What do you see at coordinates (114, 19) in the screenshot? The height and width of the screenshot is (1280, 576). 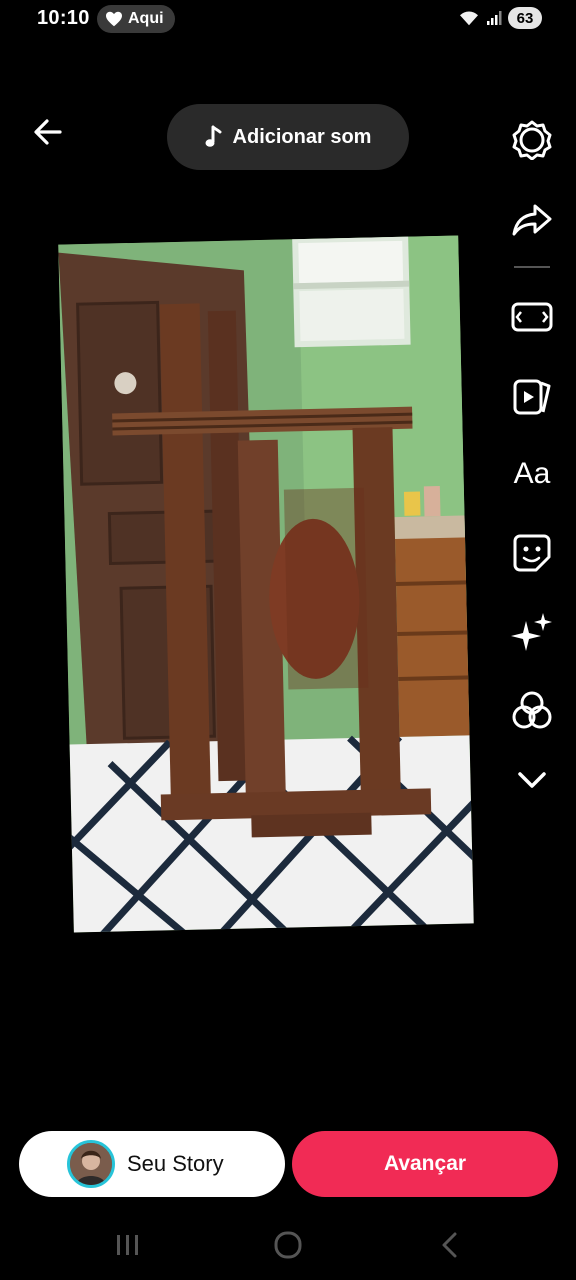 I see `heart-icon` at bounding box center [114, 19].